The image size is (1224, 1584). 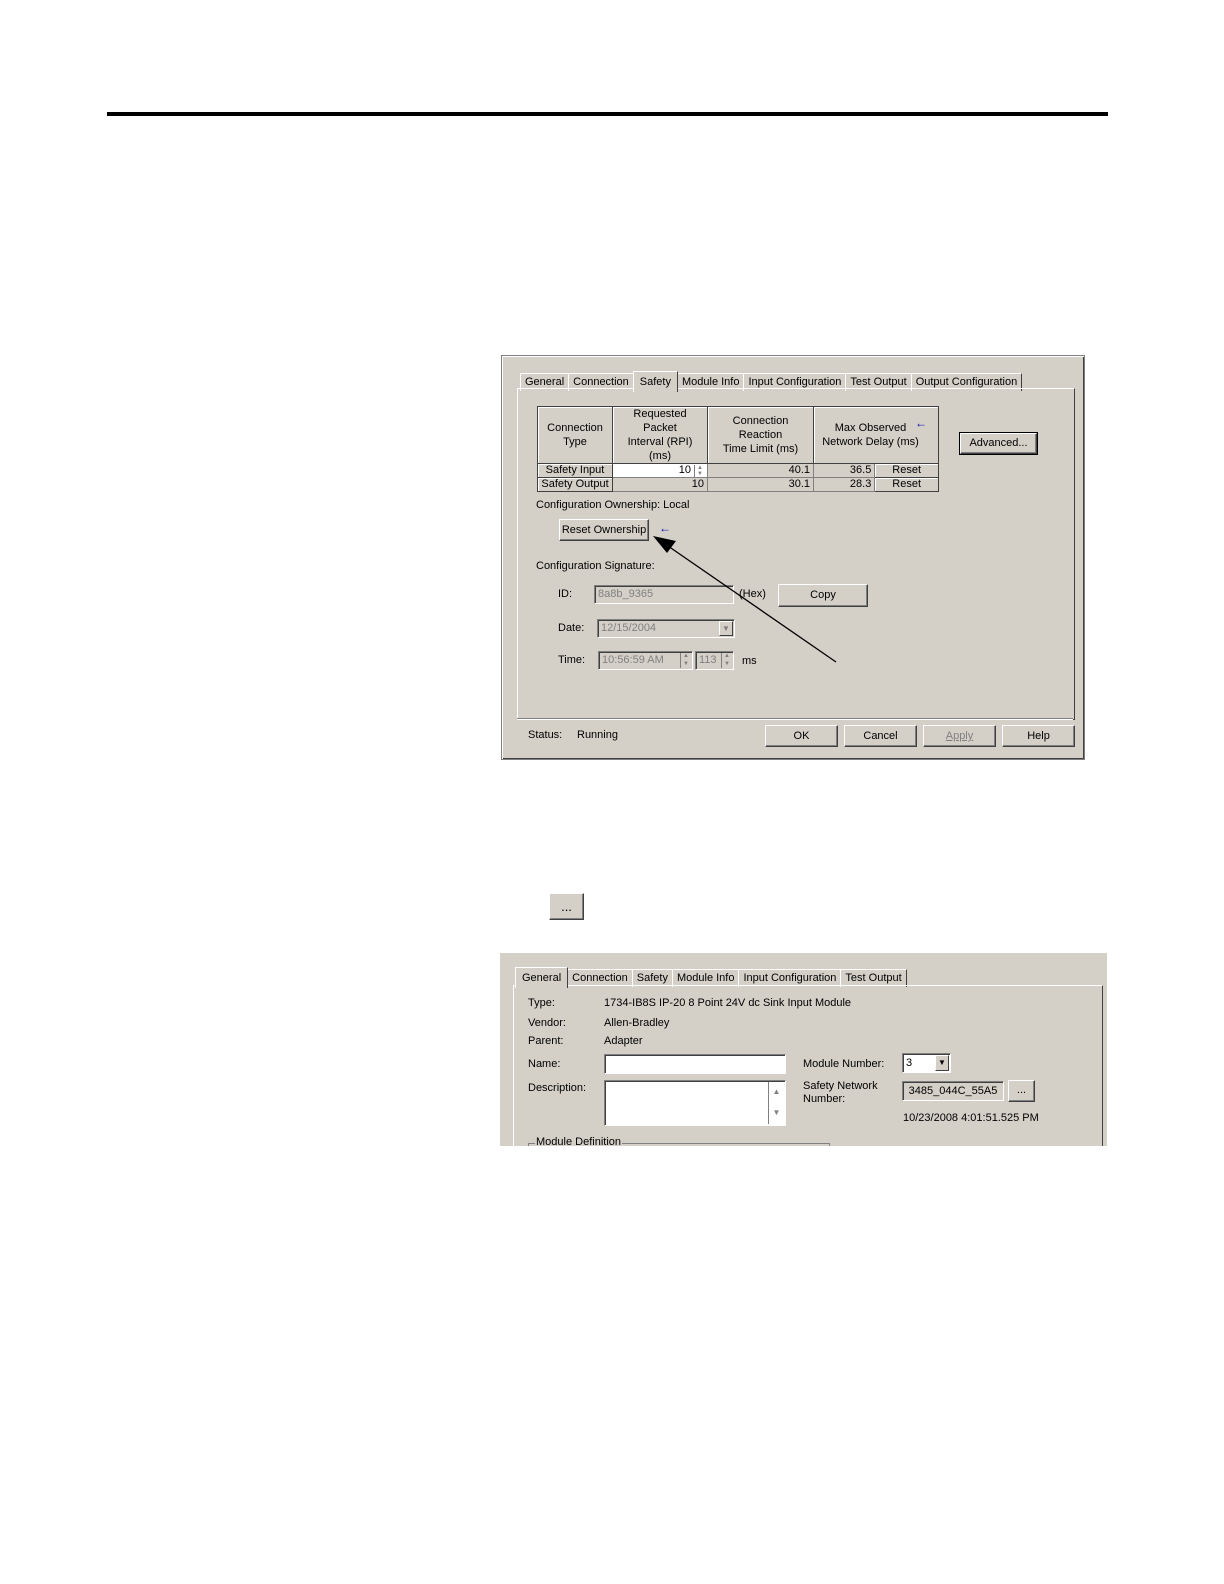 What do you see at coordinates (880, 813) in the screenshot?
I see `callout-arrows` at bounding box center [880, 813].